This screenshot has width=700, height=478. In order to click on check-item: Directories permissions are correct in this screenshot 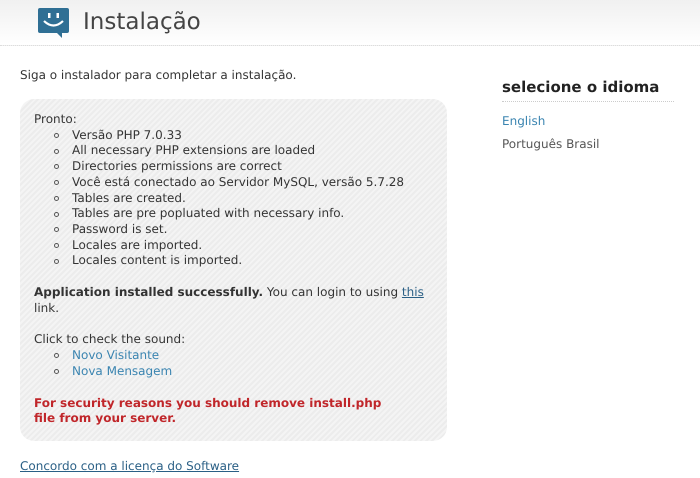, I will do `click(177, 167)`.